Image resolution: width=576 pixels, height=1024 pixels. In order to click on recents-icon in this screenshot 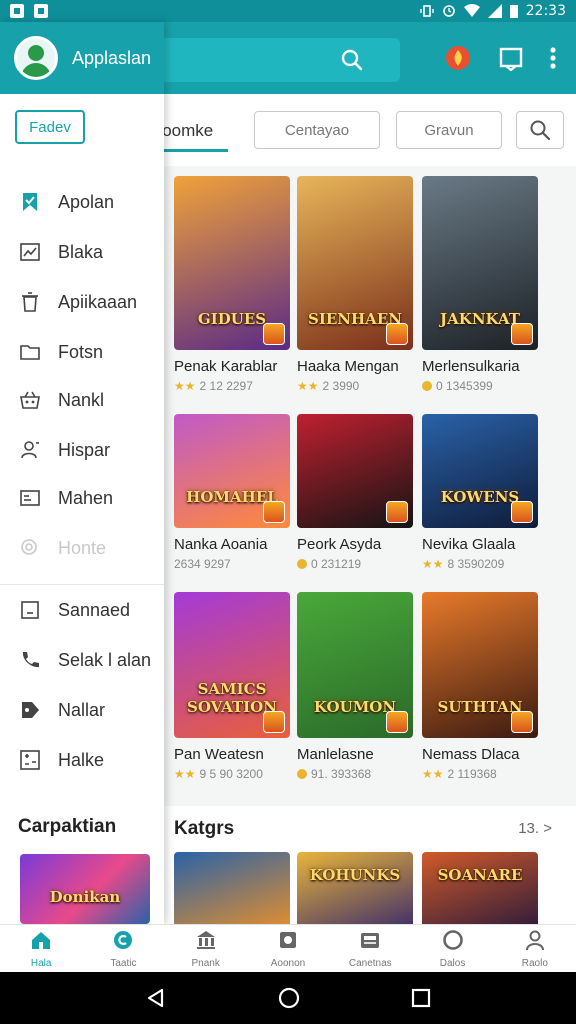, I will do `click(421, 998)`.